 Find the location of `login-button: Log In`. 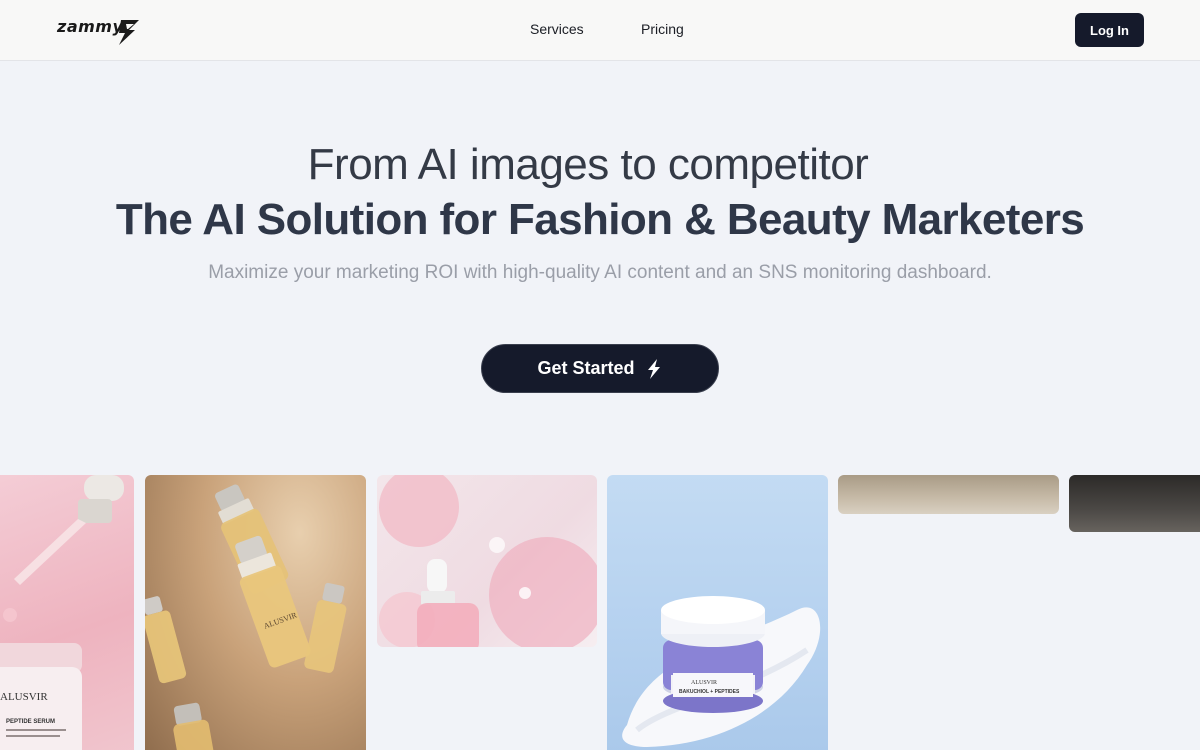

login-button: Log In is located at coordinates (1109, 30).